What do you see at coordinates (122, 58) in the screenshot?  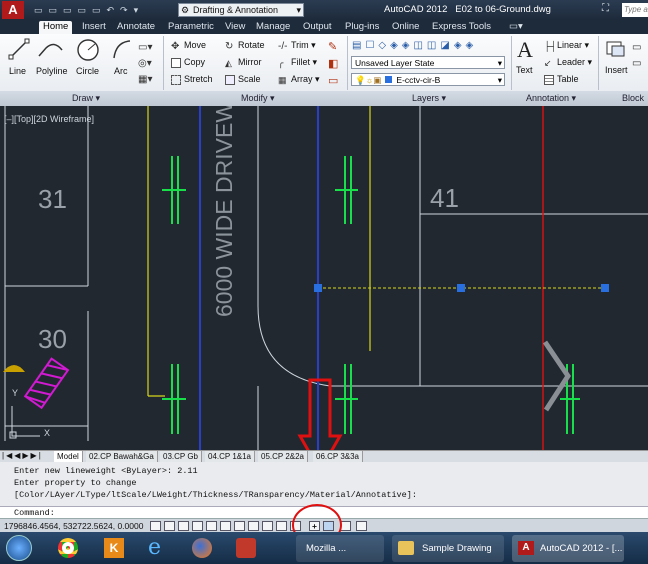 I see `arc-button: Arc` at bounding box center [122, 58].